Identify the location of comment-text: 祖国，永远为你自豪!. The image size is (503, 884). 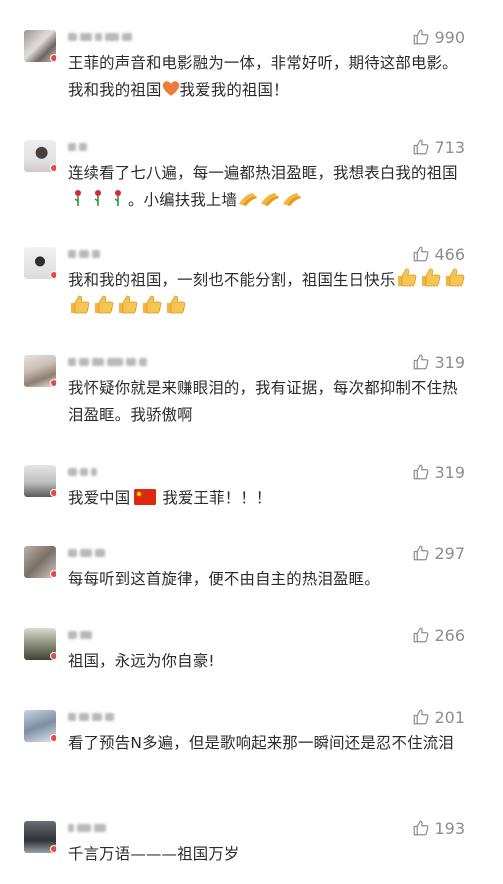
(141, 661).